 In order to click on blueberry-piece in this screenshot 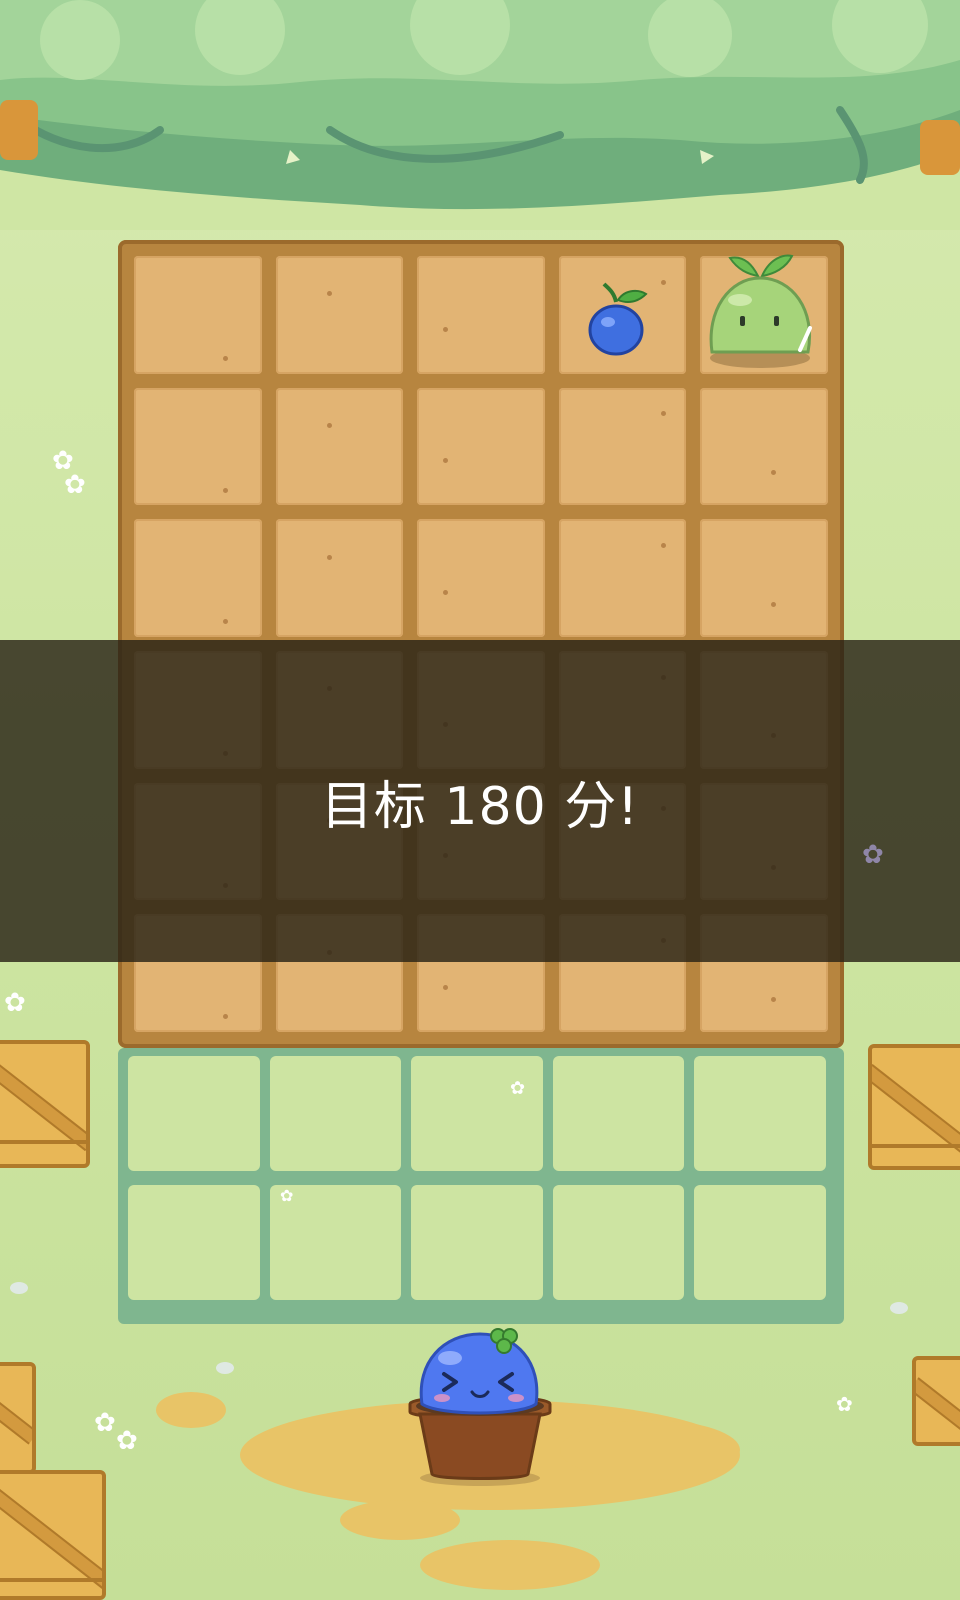, I will do `click(619, 319)`.